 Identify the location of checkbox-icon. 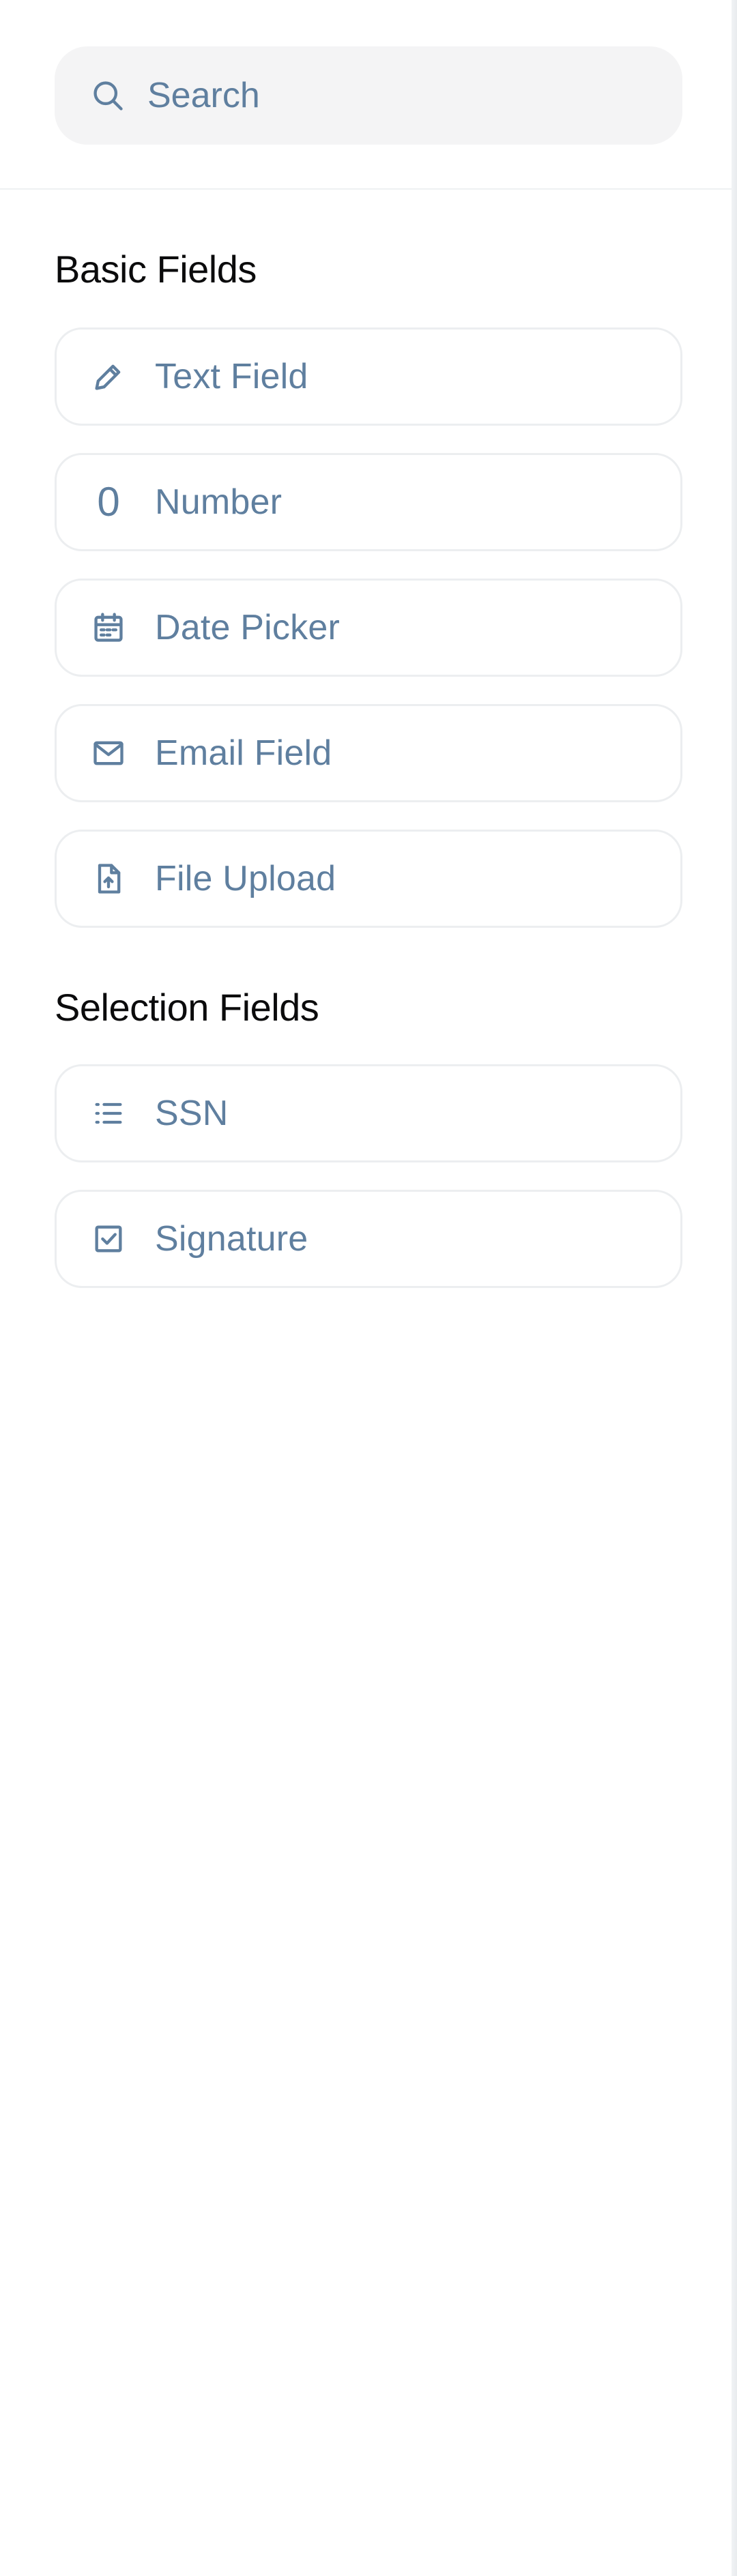
(109, 1238).